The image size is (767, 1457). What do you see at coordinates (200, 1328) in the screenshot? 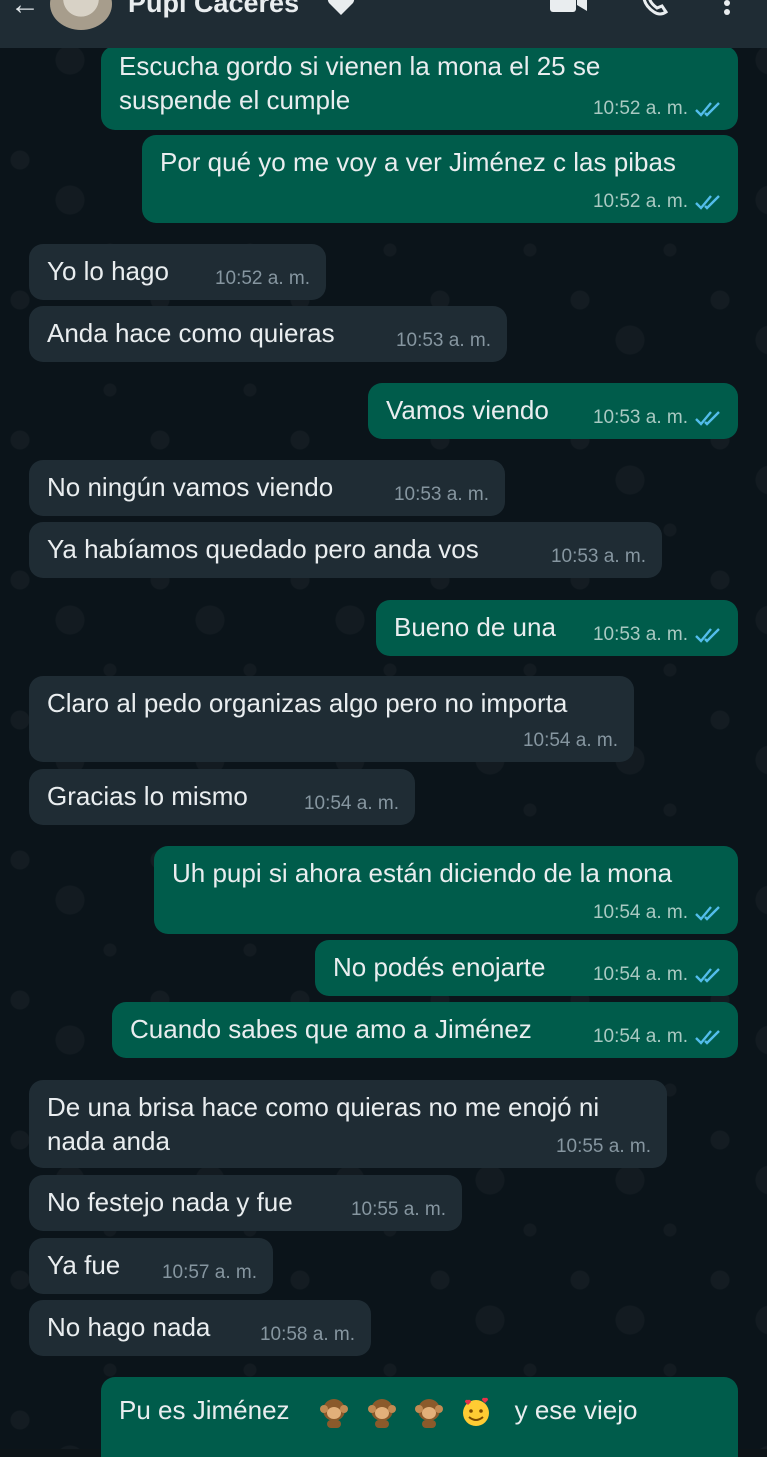
I see `message-incoming: No hago nada 10:58 a. m.` at bounding box center [200, 1328].